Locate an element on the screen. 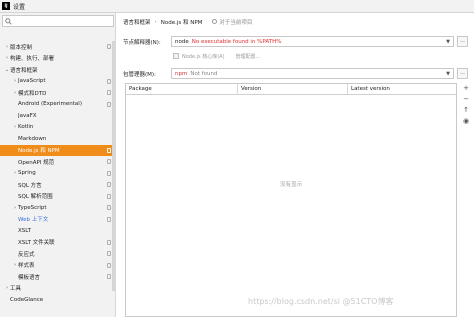  sidebar-item: › 工具 is located at coordinates (57, 289).